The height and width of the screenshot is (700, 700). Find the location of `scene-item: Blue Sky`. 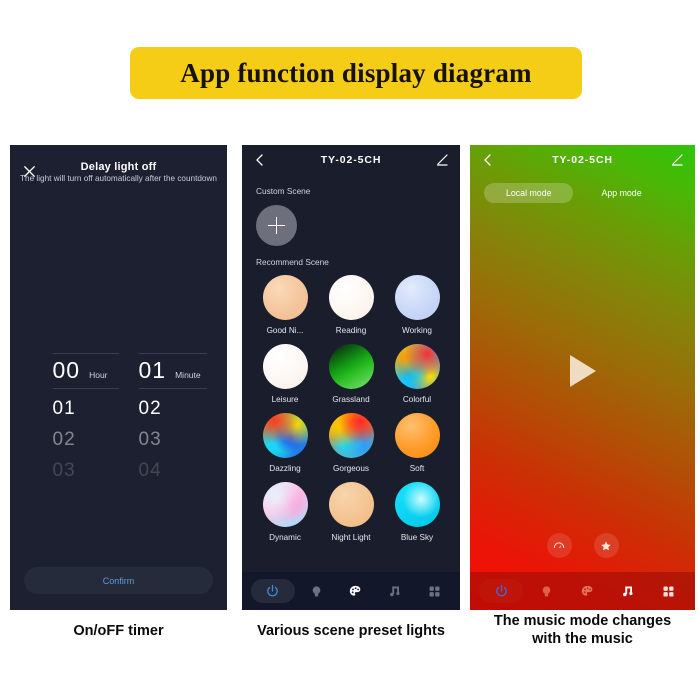

scene-item: Blue Sky is located at coordinates (417, 512).